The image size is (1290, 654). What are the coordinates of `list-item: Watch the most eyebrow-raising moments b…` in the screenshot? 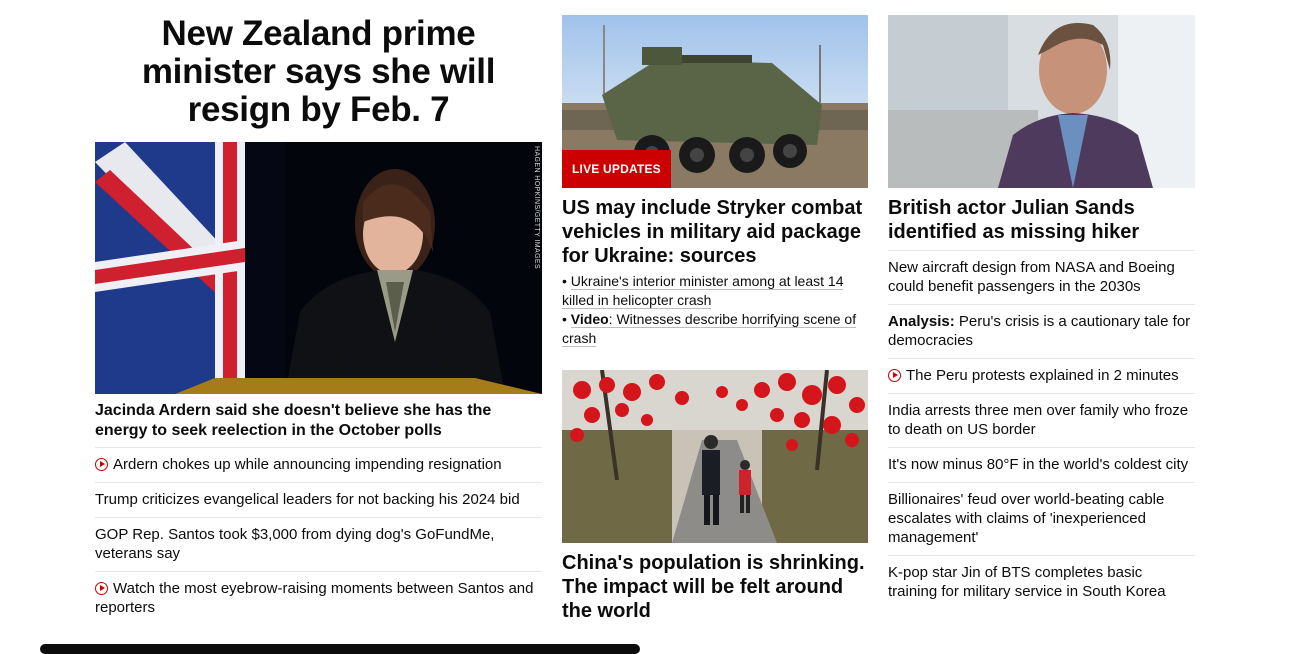 It's located at (318, 598).